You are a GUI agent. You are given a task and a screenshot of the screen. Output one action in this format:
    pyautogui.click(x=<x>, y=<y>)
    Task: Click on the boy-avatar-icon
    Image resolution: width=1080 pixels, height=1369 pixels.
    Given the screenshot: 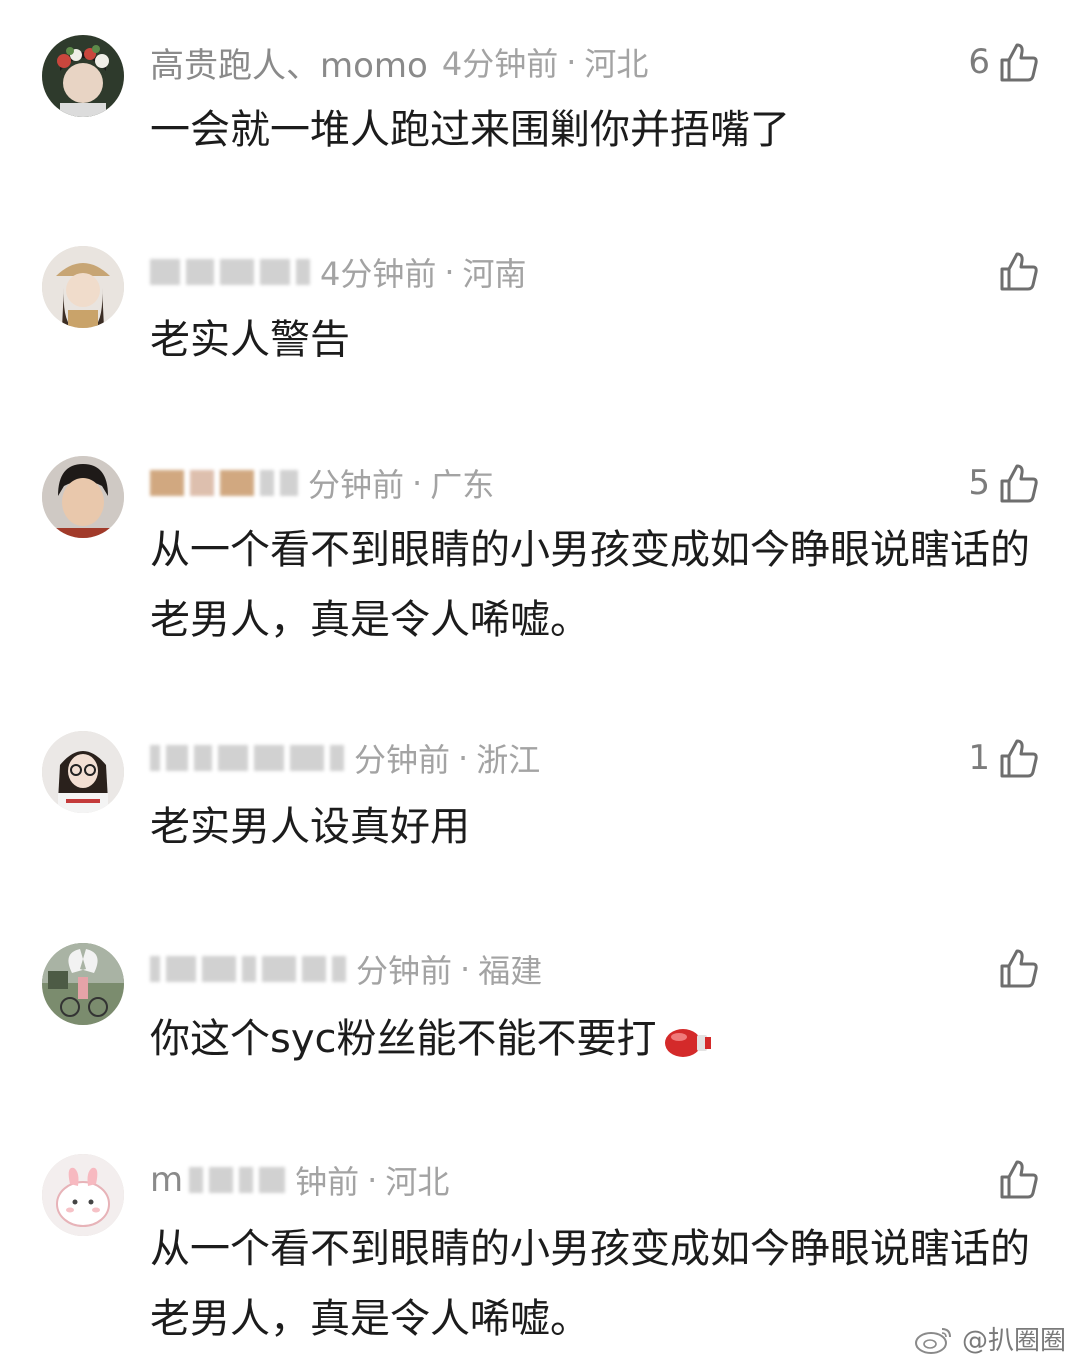 What is the action you would take?
    pyautogui.click(x=83, y=497)
    